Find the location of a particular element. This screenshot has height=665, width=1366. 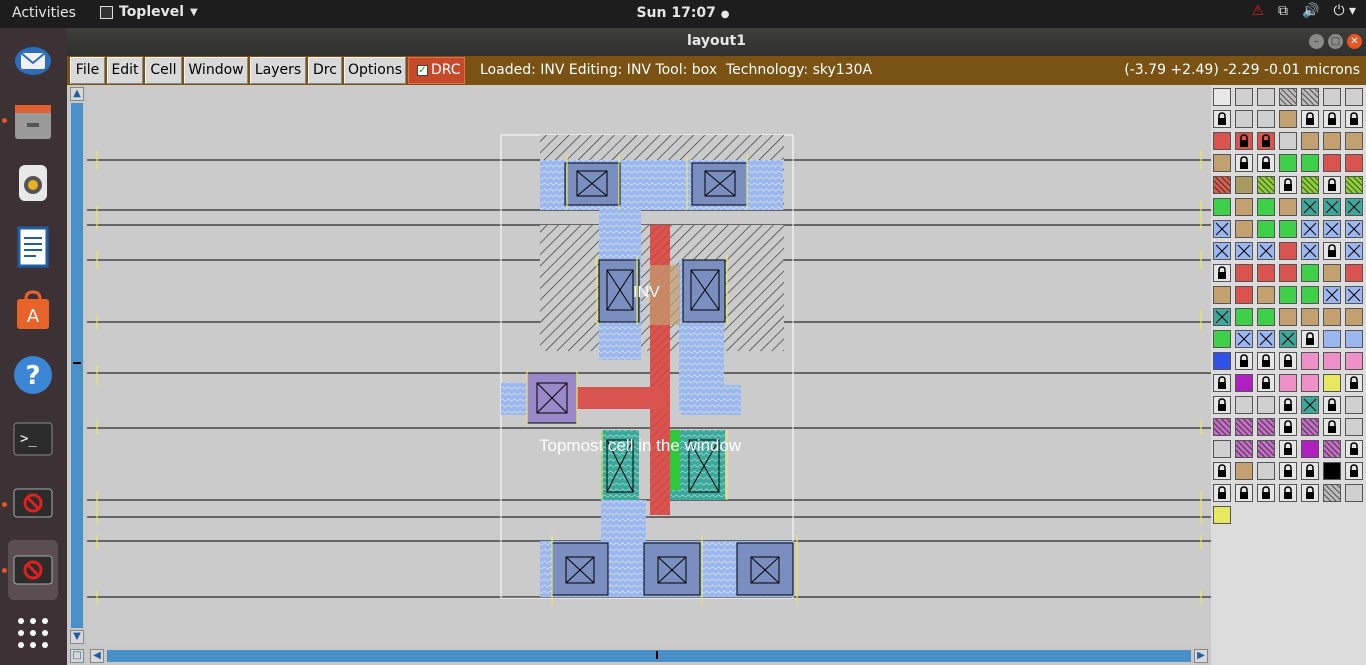

window-titlebar: layout1 – □ ✕ is located at coordinates (716, 42).